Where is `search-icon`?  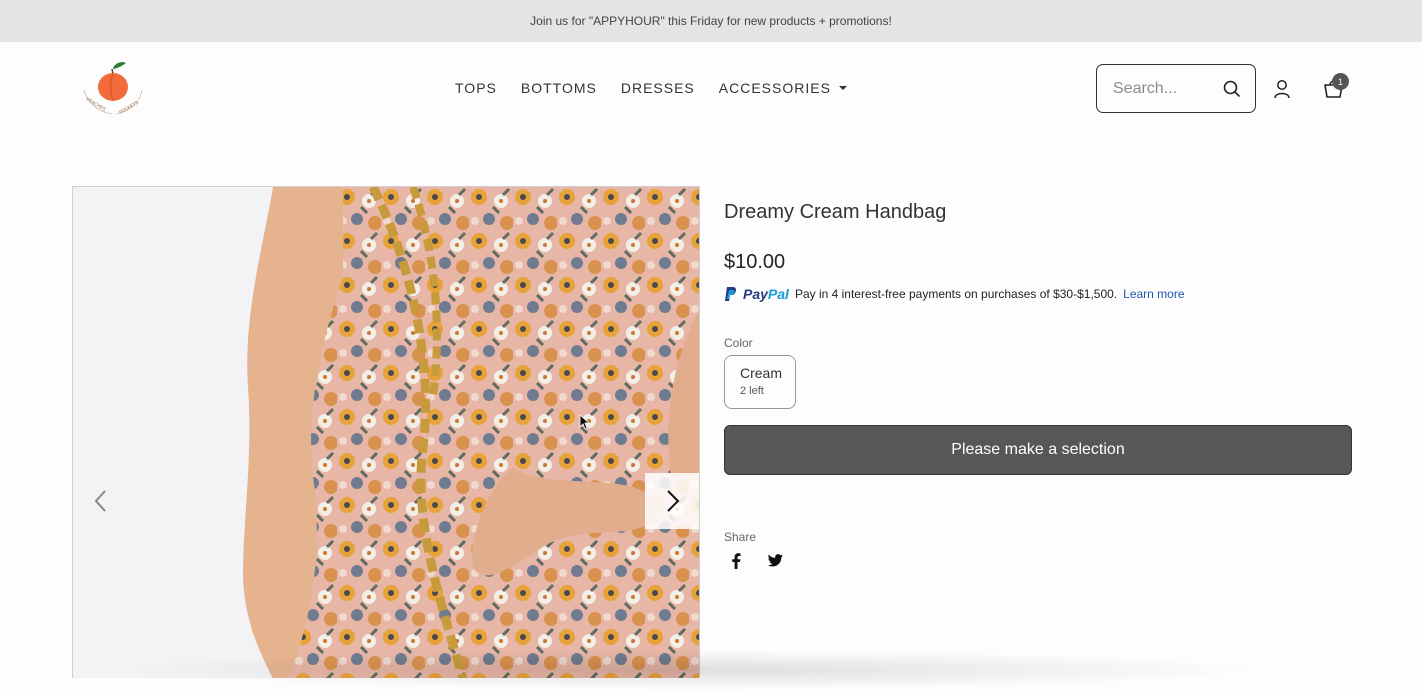
search-icon is located at coordinates (1232, 89).